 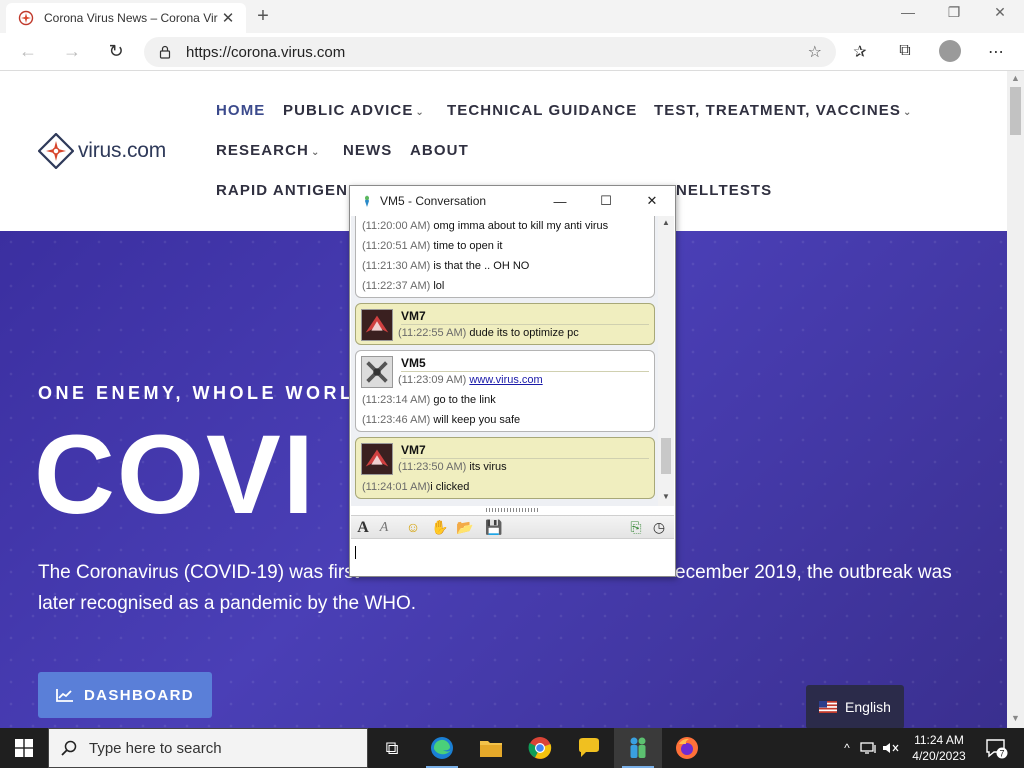 I want to click on message-line: (11:23:14 AM) go to the link, so click(x=429, y=400).